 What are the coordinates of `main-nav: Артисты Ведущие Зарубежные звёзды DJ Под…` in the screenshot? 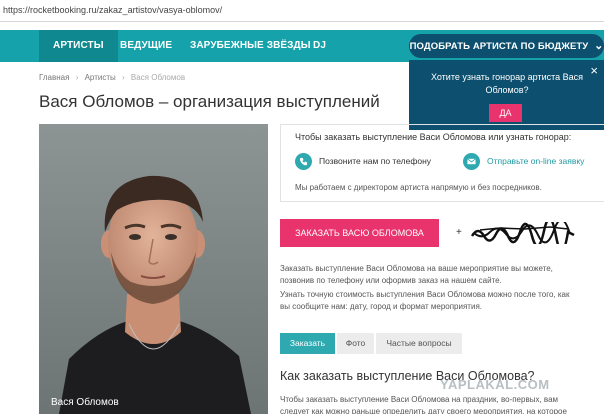 It's located at (302, 46).